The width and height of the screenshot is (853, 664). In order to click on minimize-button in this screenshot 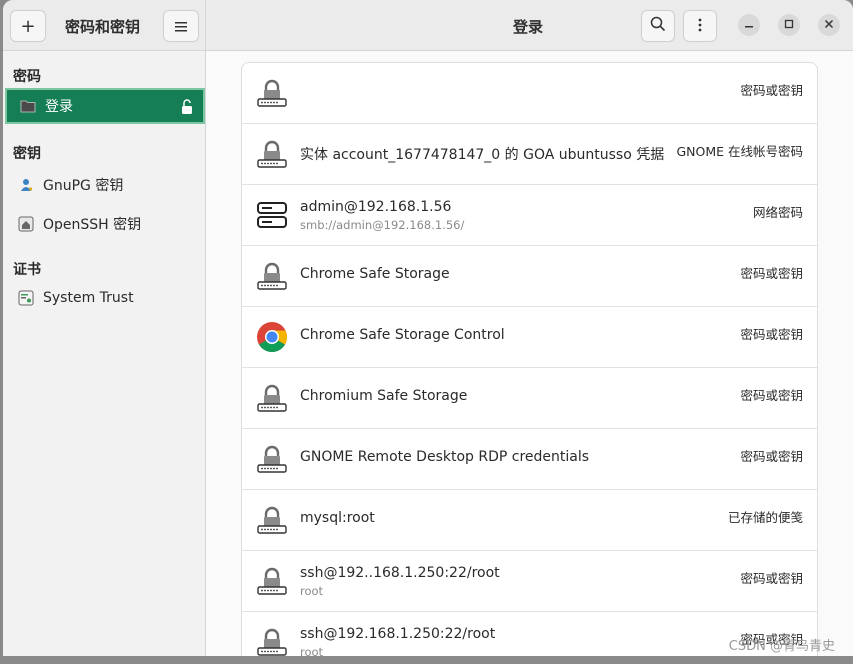, I will do `click(749, 25)`.